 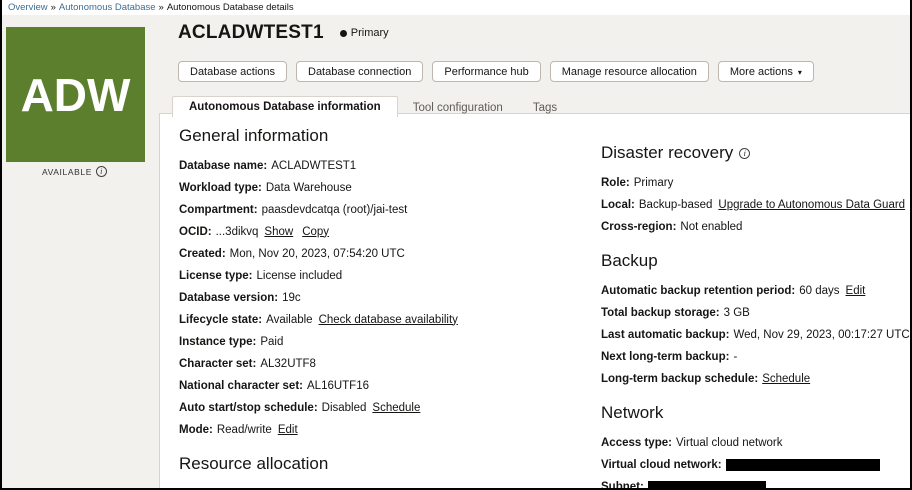 What do you see at coordinates (230, 7) in the screenshot?
I see `breadcrumb-current: Autonomous Database details` at bounding box center [230, 7].